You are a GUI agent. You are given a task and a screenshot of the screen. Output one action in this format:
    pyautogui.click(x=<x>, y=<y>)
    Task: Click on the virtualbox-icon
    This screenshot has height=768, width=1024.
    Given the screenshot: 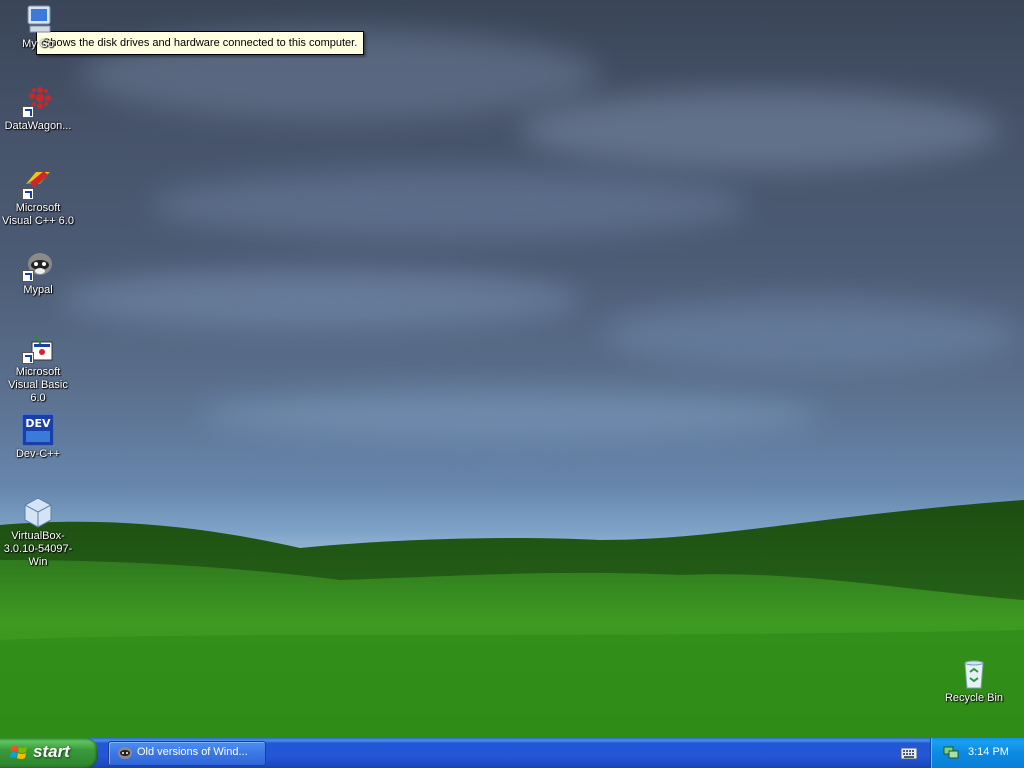 What is the action you would take?
    pyautogui.click(x=38, y=512)
    